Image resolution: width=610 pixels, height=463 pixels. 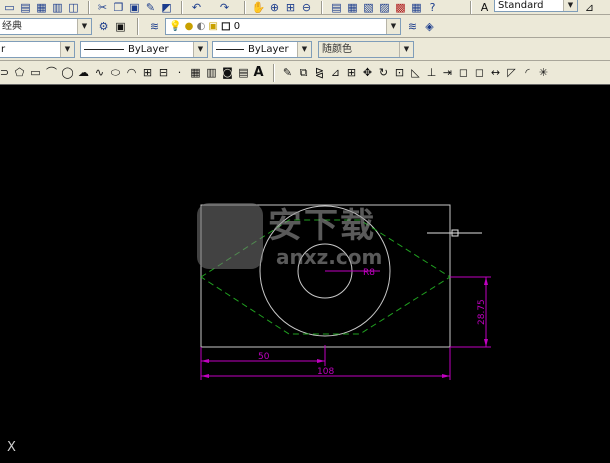 I want to click on dim-radius-text: R8, so click(x=369, y=273).